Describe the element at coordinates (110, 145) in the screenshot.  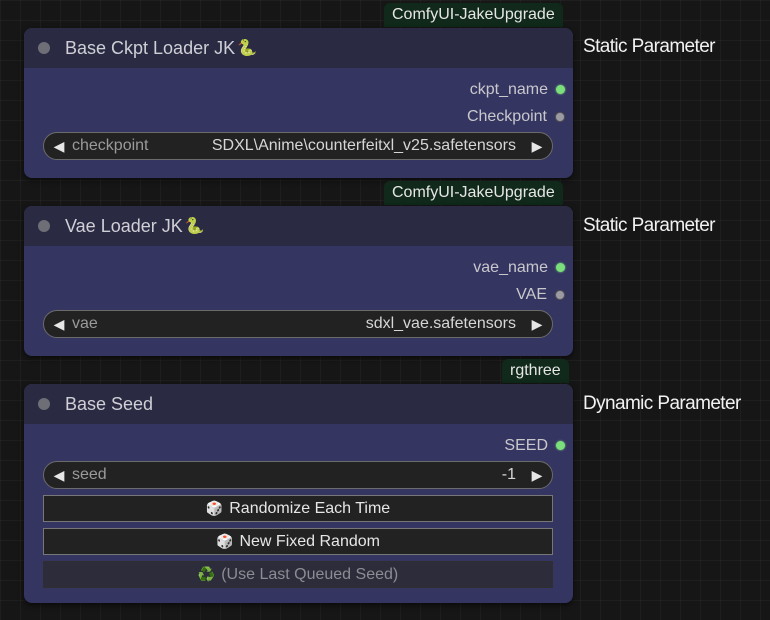
I see `widget-label: checkpoint` at that location.